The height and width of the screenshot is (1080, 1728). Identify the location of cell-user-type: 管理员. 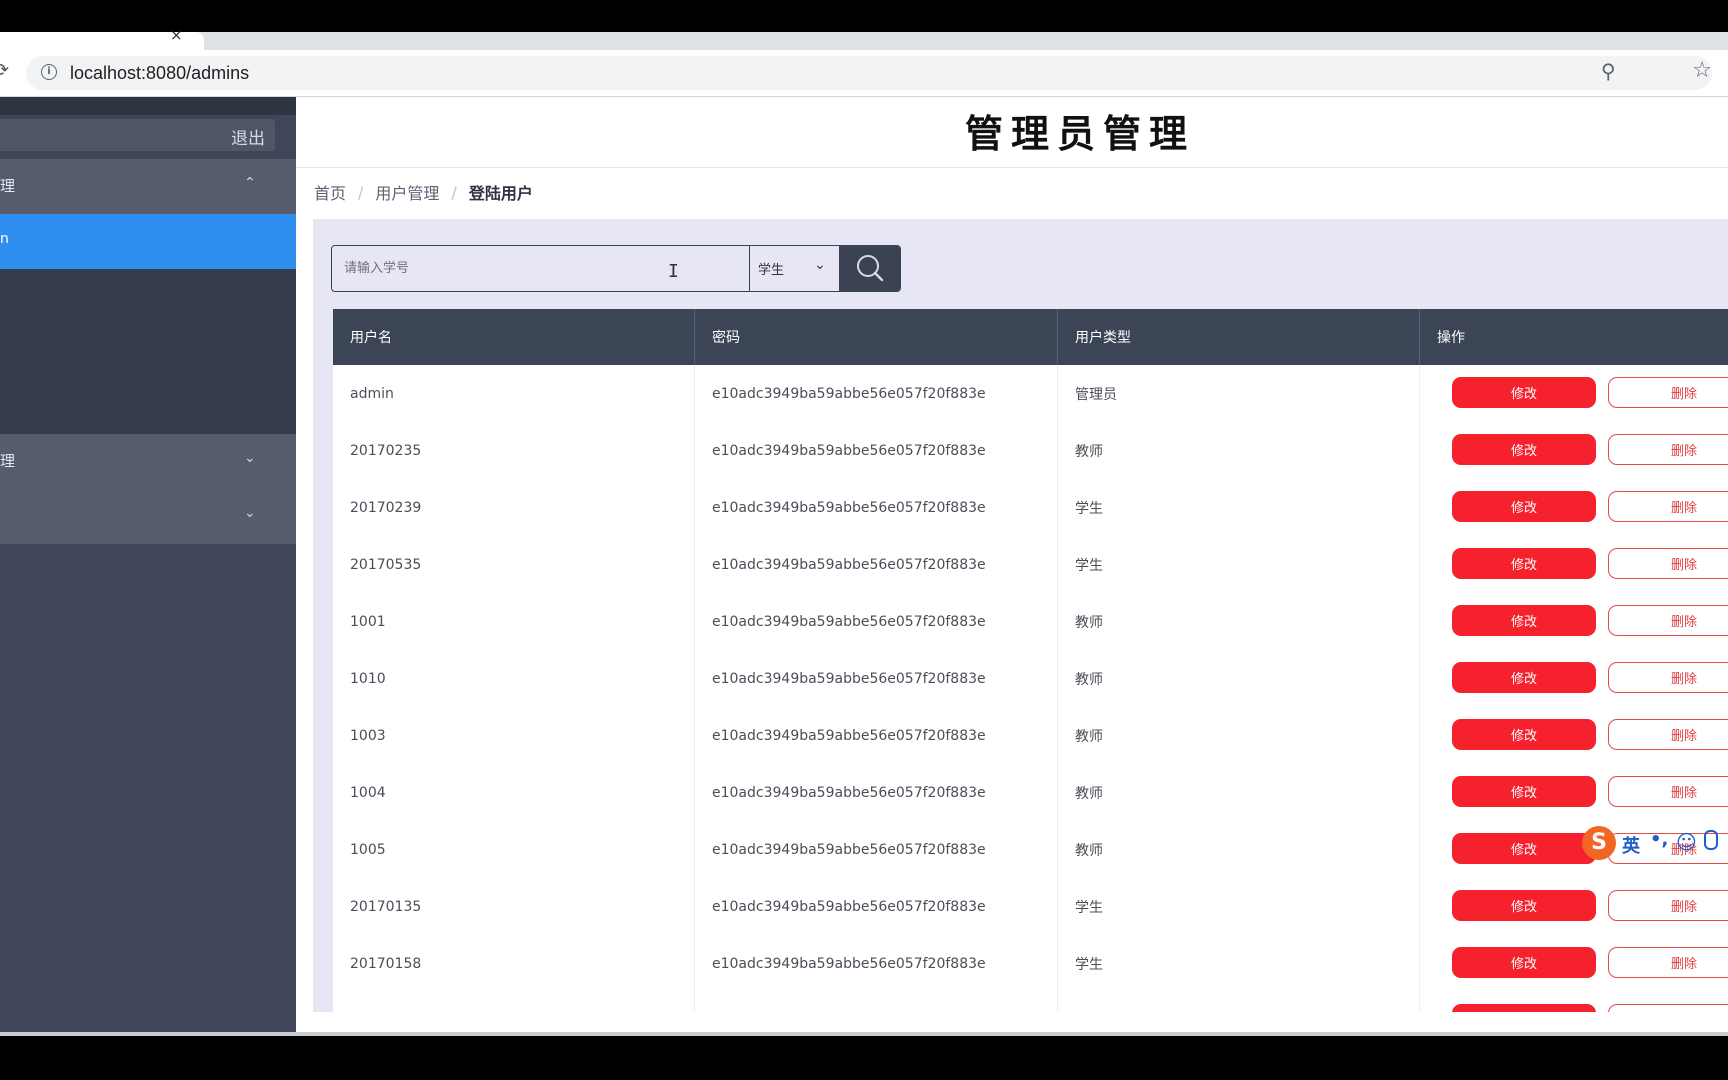
(1239, 393).